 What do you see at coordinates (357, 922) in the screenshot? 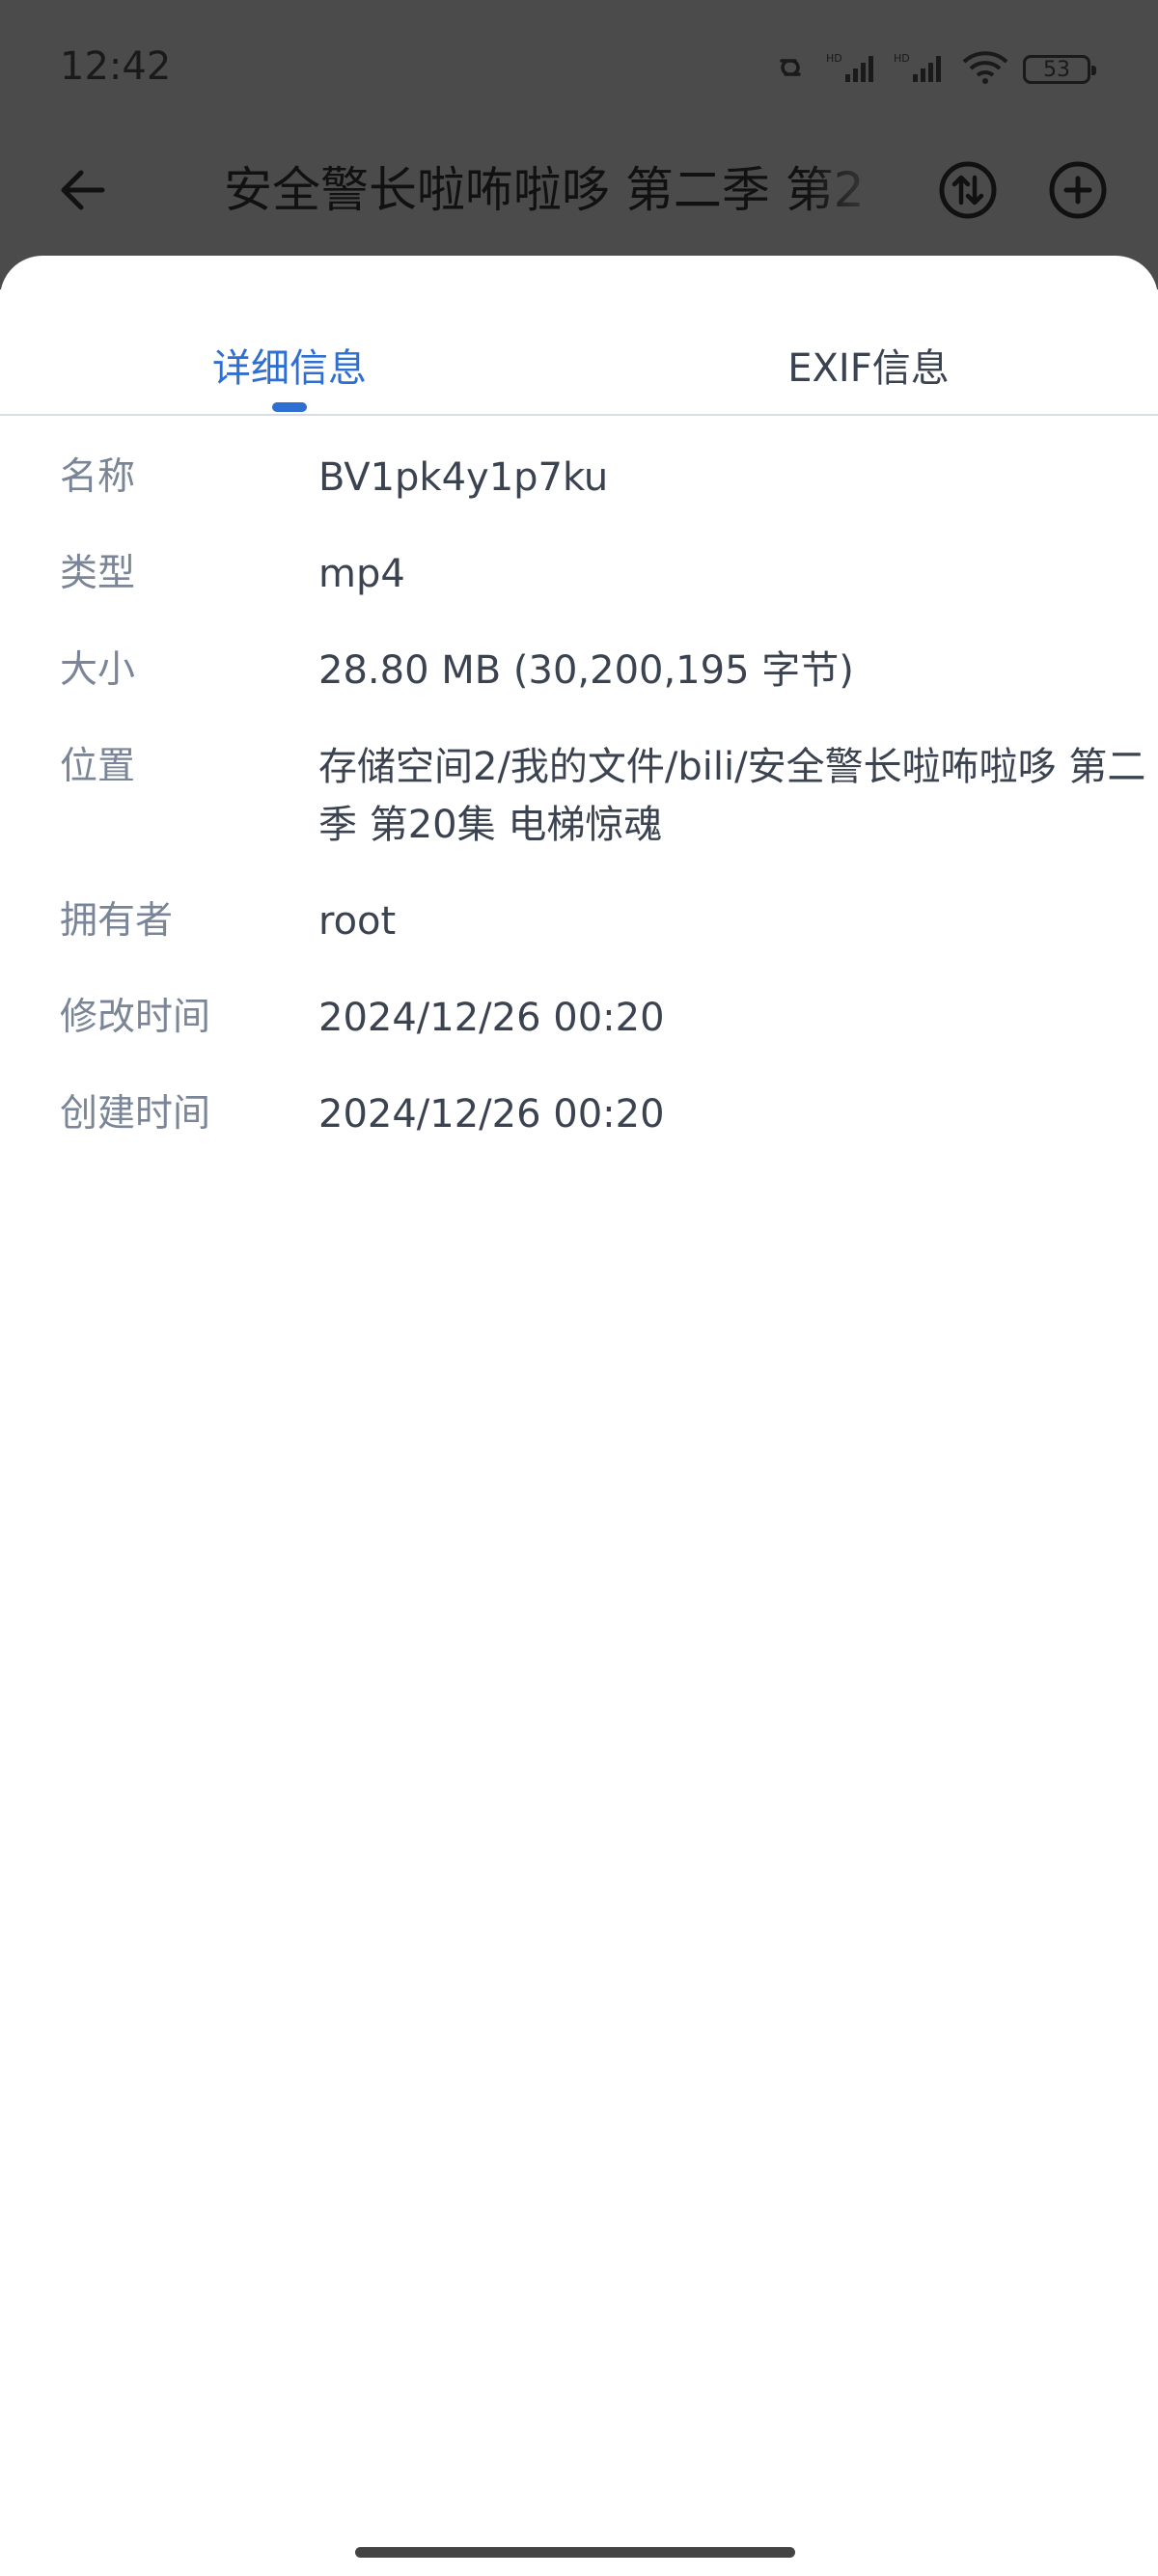
I see `detail-value: root` at bounding box center [357, 922].